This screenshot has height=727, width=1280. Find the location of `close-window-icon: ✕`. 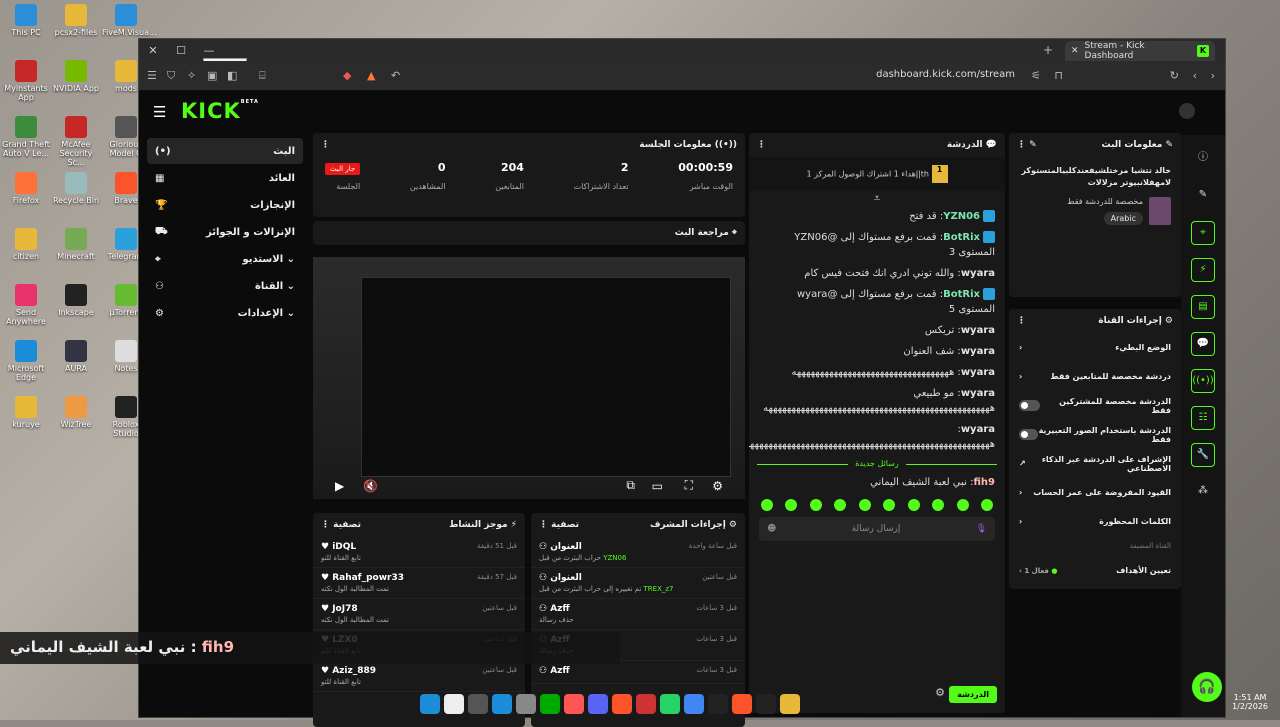

close-window-icon: ✕ is located at coordinates (153, 50).